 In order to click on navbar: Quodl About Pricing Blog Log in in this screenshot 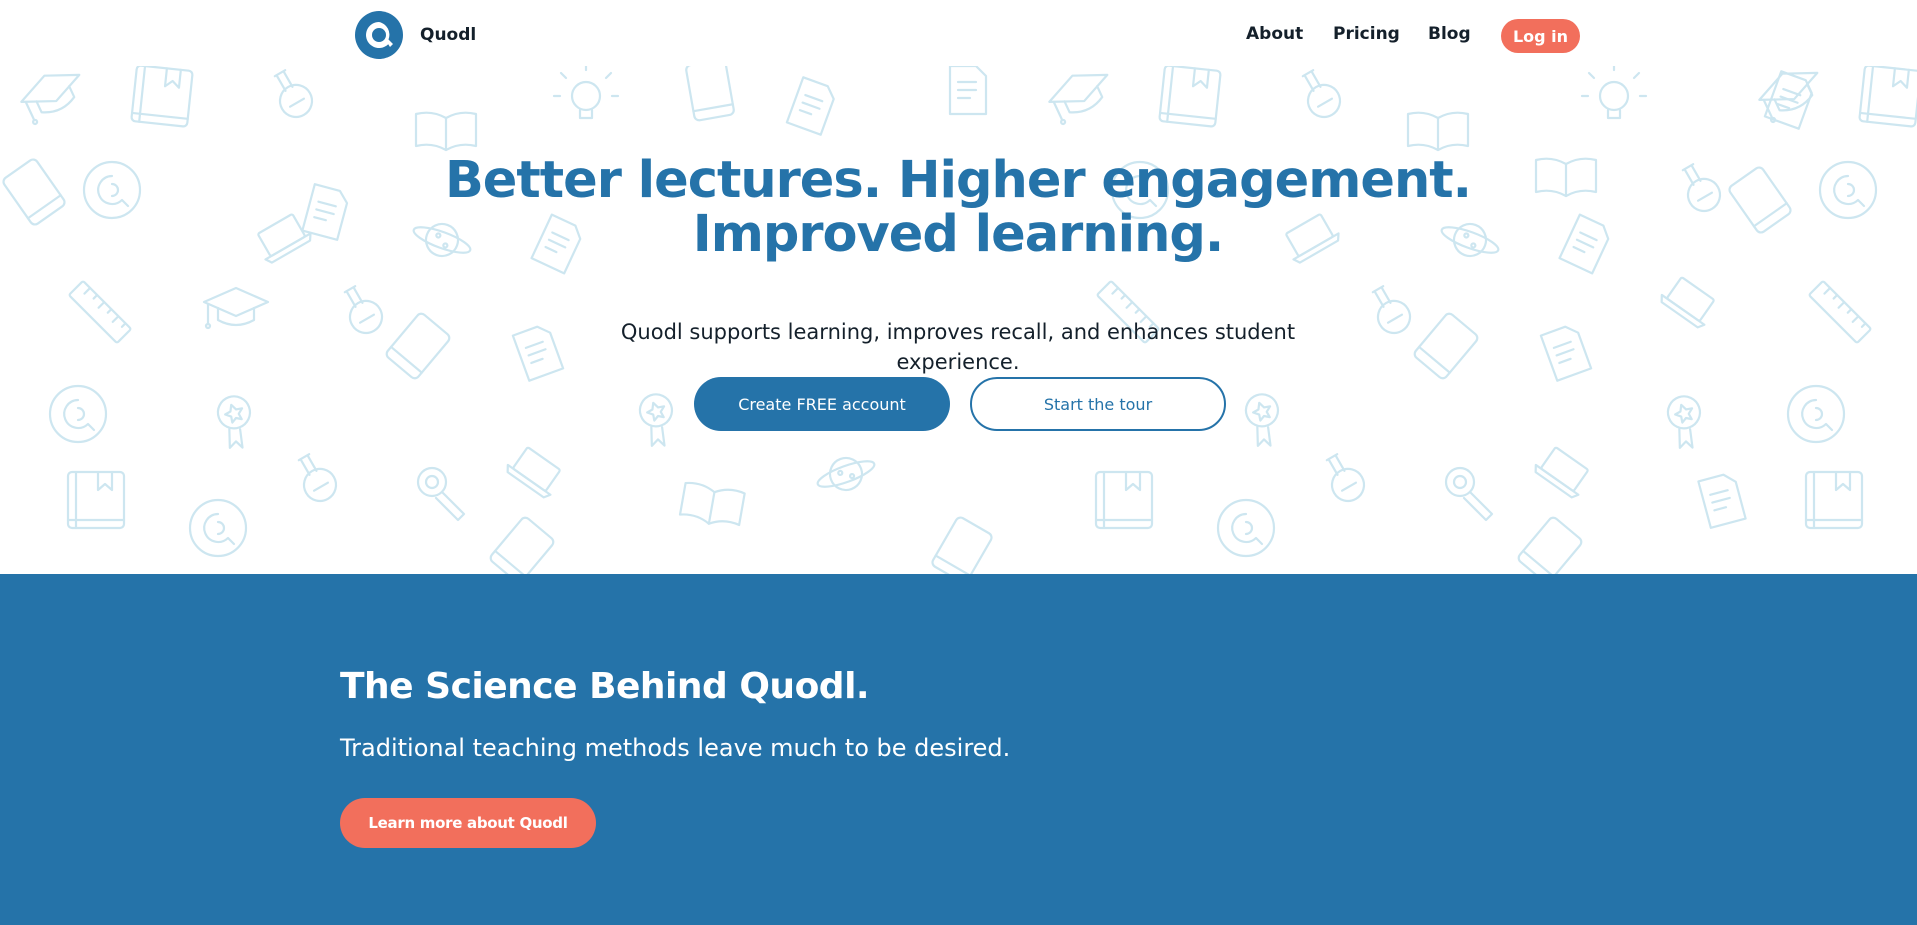, I will do `click(958, 33)`.